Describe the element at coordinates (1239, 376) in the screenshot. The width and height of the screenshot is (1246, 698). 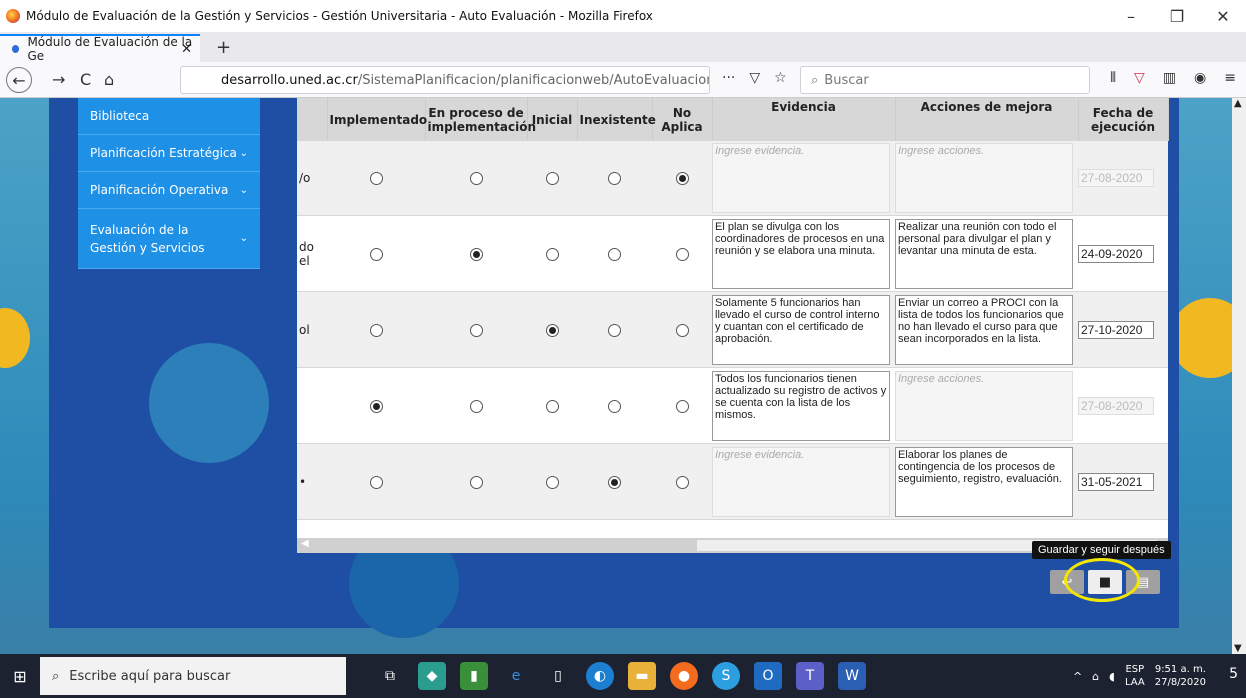
I see `vertical-scrollbar: ▲ ▼` at that location.